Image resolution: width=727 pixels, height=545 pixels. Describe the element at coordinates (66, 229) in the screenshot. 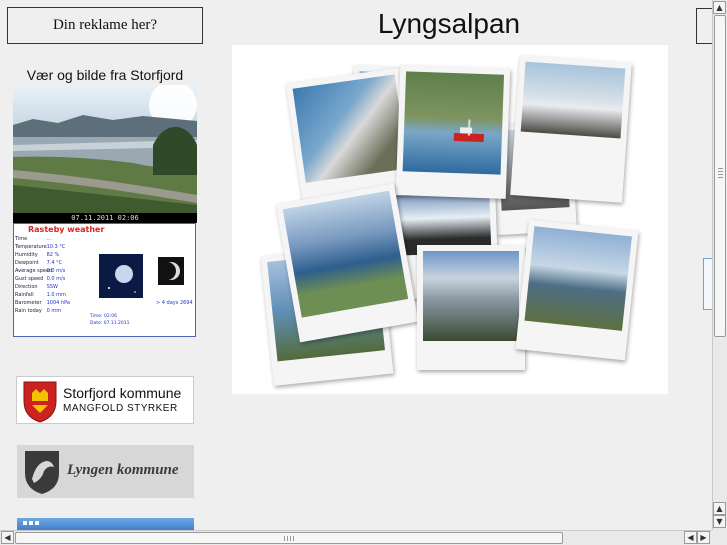

I see `weather-title: Rasteby weather` at that location.